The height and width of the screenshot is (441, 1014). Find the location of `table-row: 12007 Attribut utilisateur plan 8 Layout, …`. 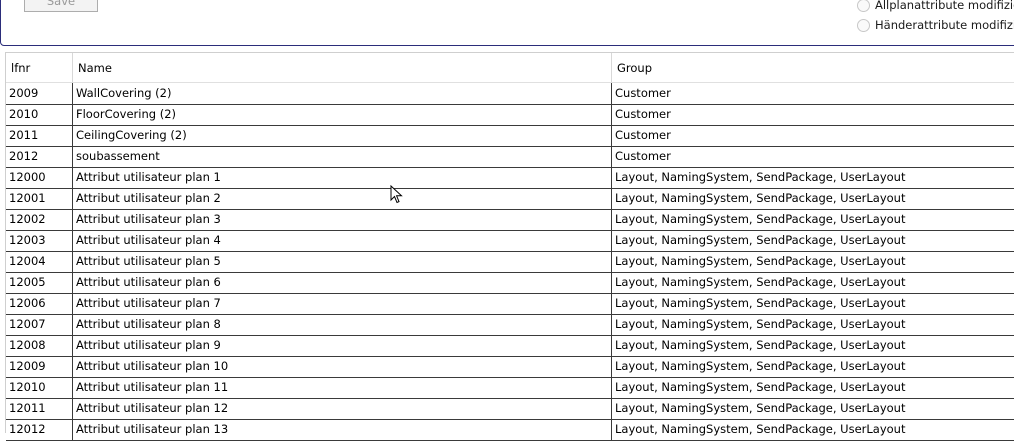

table-row: 12007 Attribut utilisateur plan 8 Layout, … is located at coordinates (510, 325).